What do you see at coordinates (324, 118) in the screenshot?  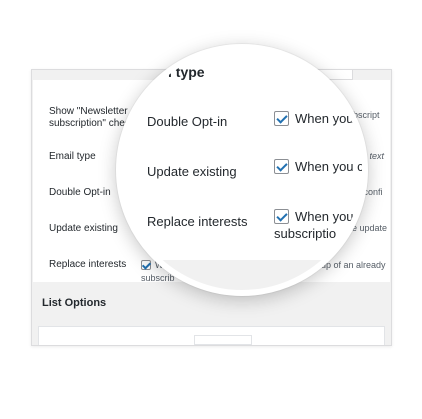 I see `double-optin-text: When you` at bounding box center [324, 118].